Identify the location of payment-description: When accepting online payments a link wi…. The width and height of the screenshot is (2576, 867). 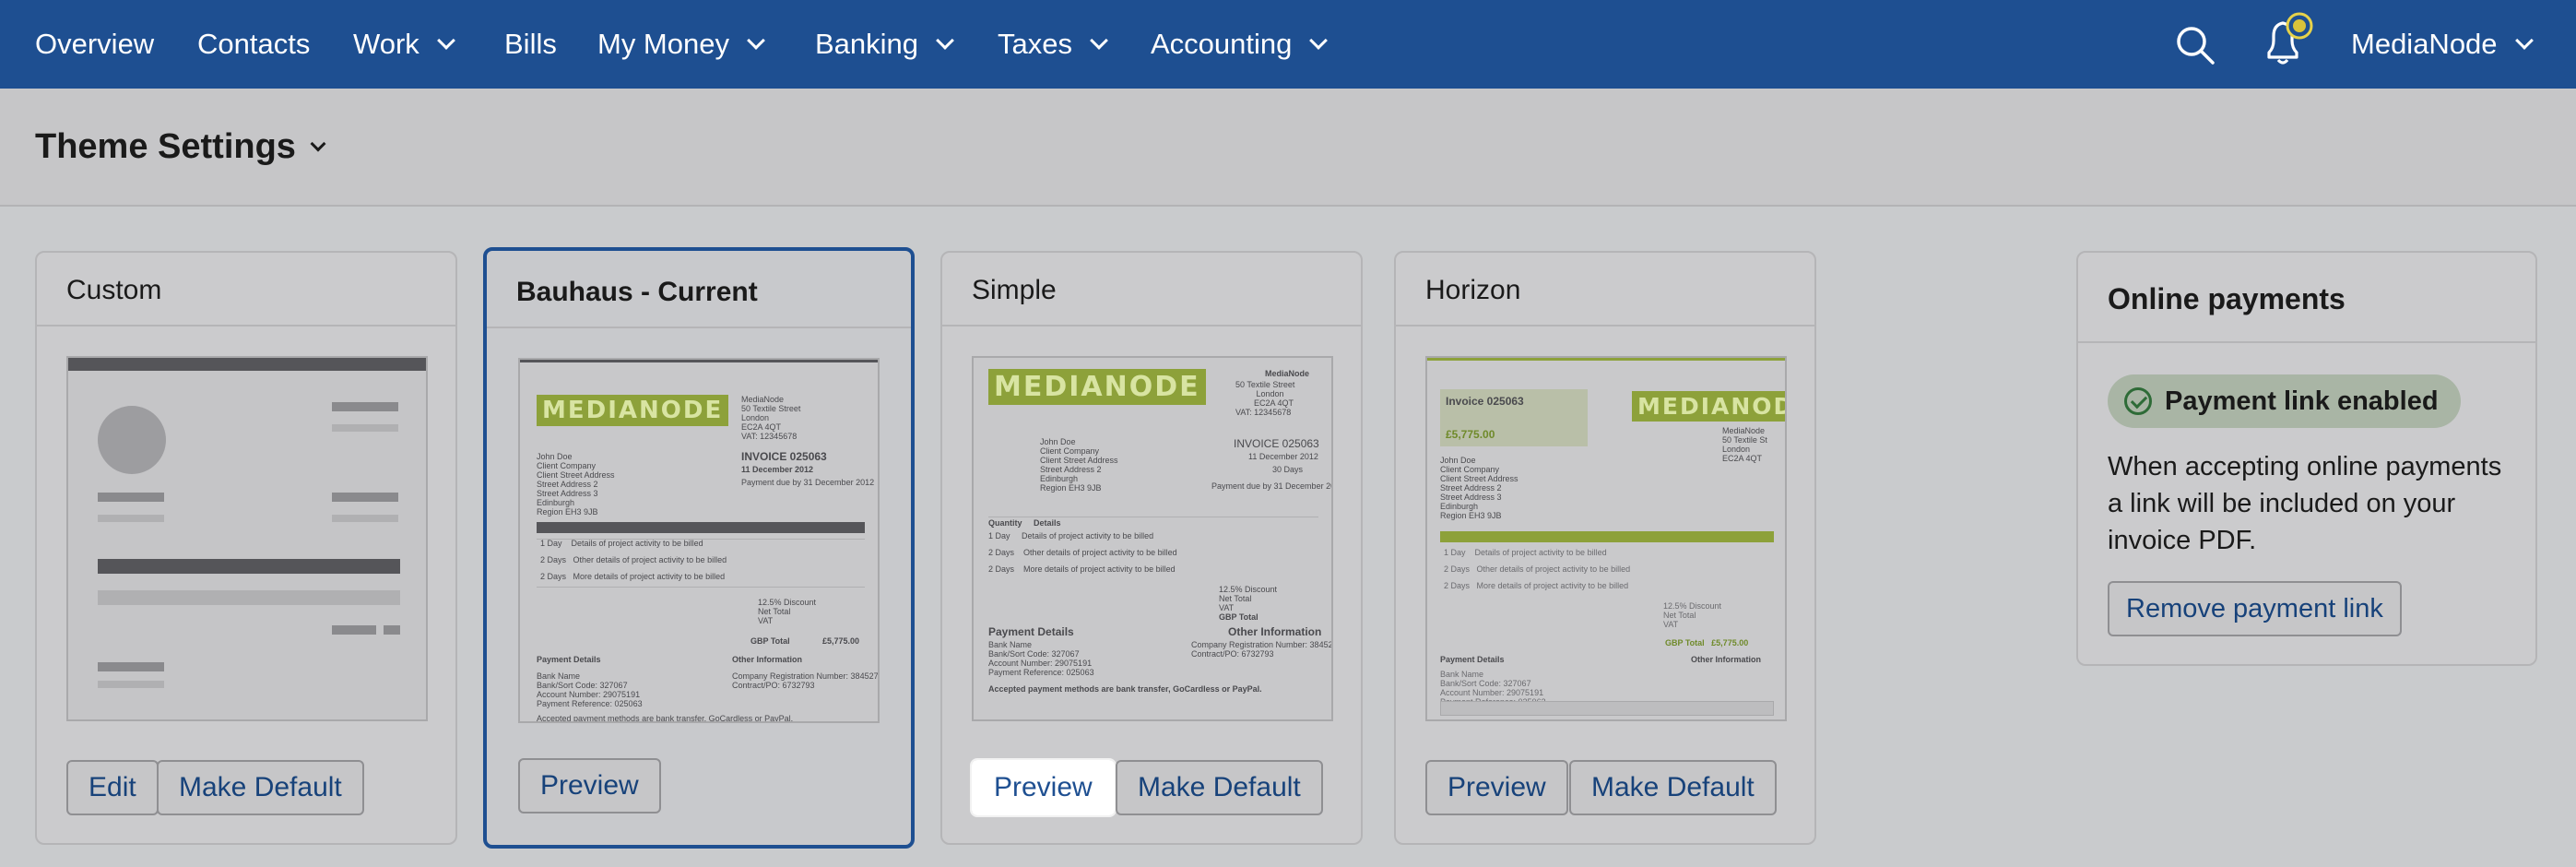
(2305, 503).